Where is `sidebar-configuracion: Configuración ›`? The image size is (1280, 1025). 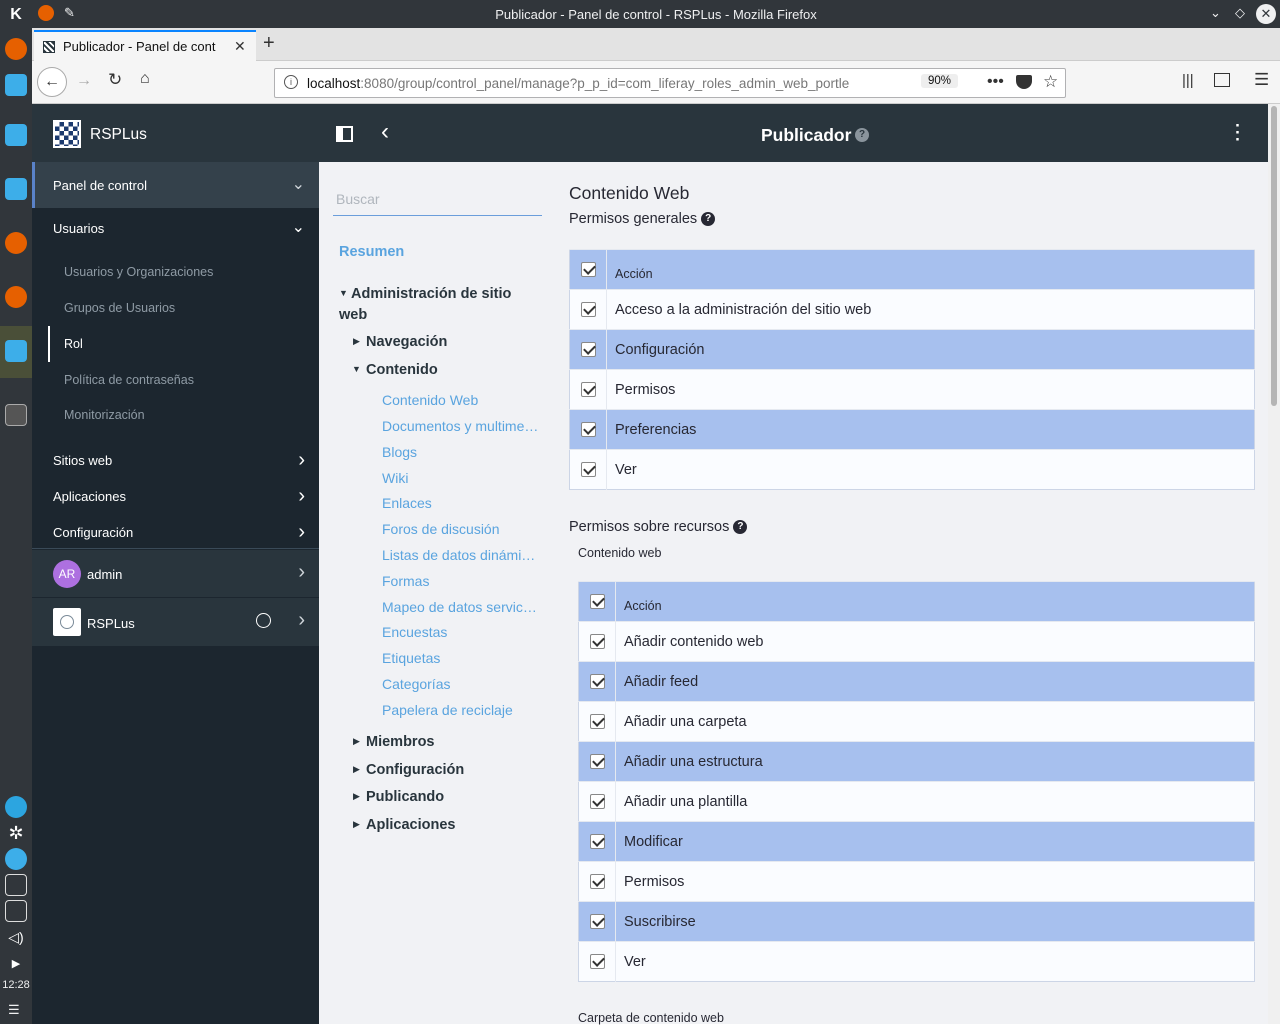 sidebar-configuracion: Configuración › is located at coordinates (175, 532).